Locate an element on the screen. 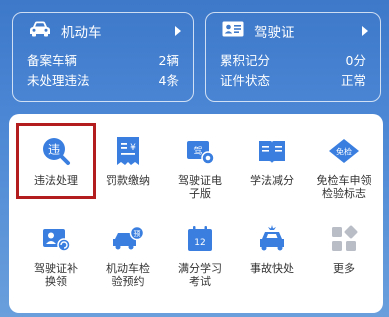 The height and width of the screenshot is (317, 389). service-label: 罚款缴纳 is located at coordinates (128, 180).